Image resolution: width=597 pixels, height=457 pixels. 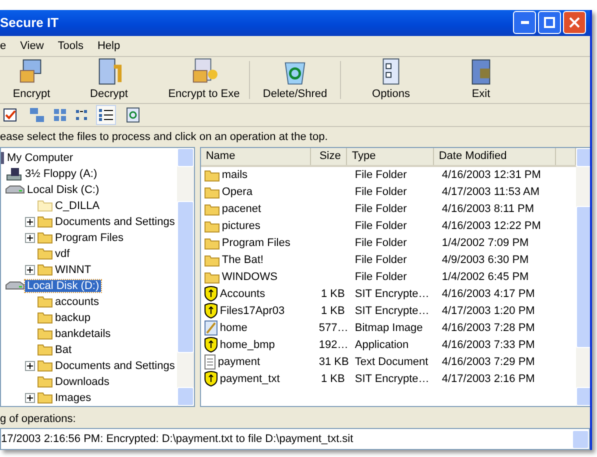 What do you see at coordinates (71, 46) in the screenshot?
I see `menu-item: Tools` at bounding box center [71, 46].